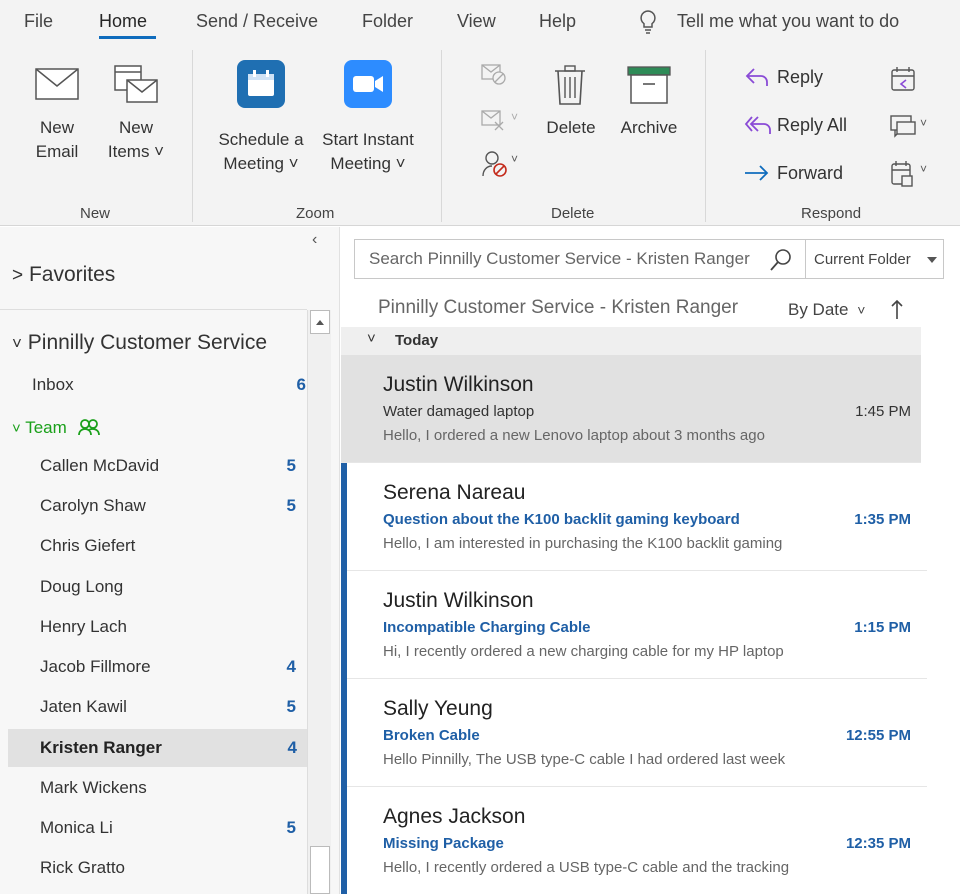 The image size is (960, 894). What do you see at coordinates (494, 75) in the screenshot?
I see `ignore-icon` at bounding box center [494, 75].